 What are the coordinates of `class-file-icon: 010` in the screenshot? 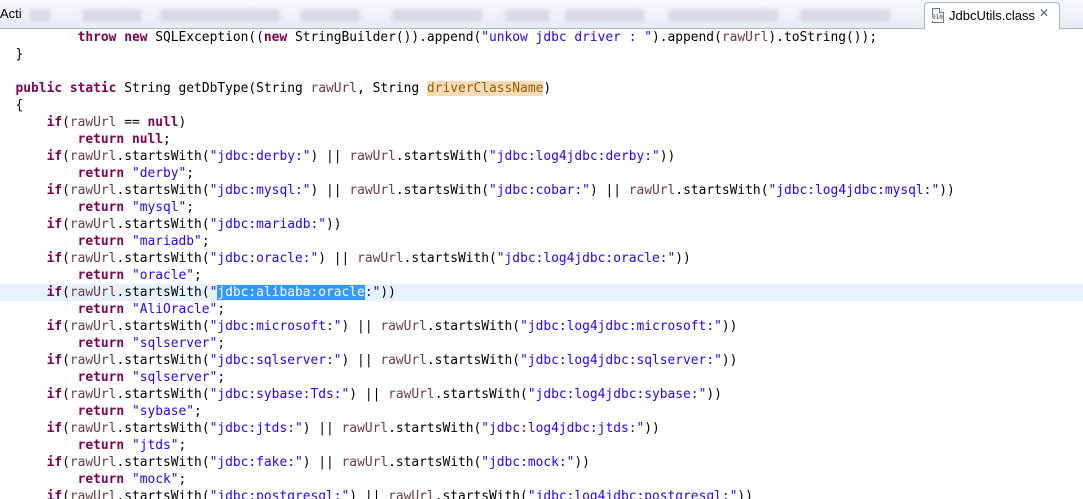 It's located at (938, 15).